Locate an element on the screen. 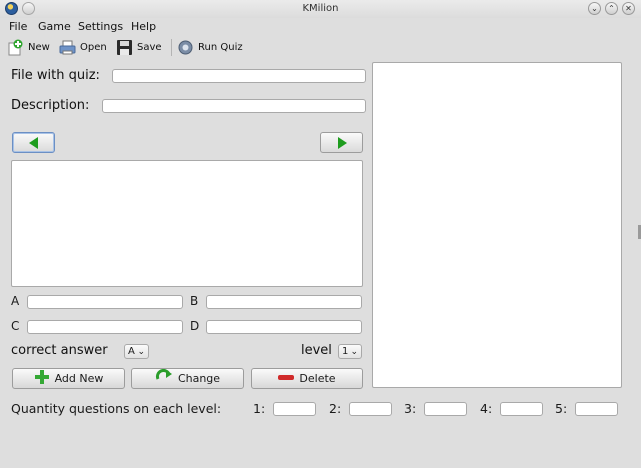  menu-help: Help is located at coordinates (143, 26).